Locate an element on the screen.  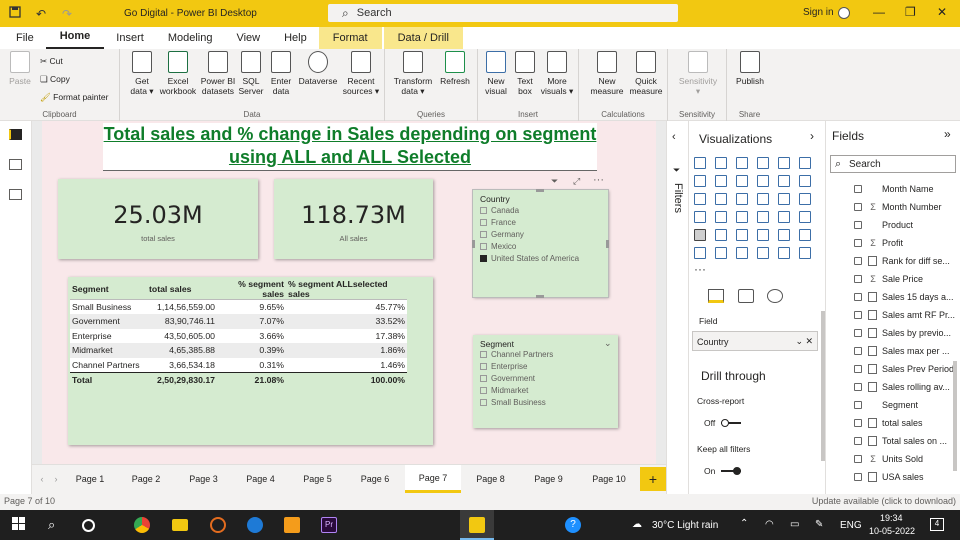
table-row: Enterprise 43,50,605.00 3.66% 17.38% is located at coordinates (238, 335).